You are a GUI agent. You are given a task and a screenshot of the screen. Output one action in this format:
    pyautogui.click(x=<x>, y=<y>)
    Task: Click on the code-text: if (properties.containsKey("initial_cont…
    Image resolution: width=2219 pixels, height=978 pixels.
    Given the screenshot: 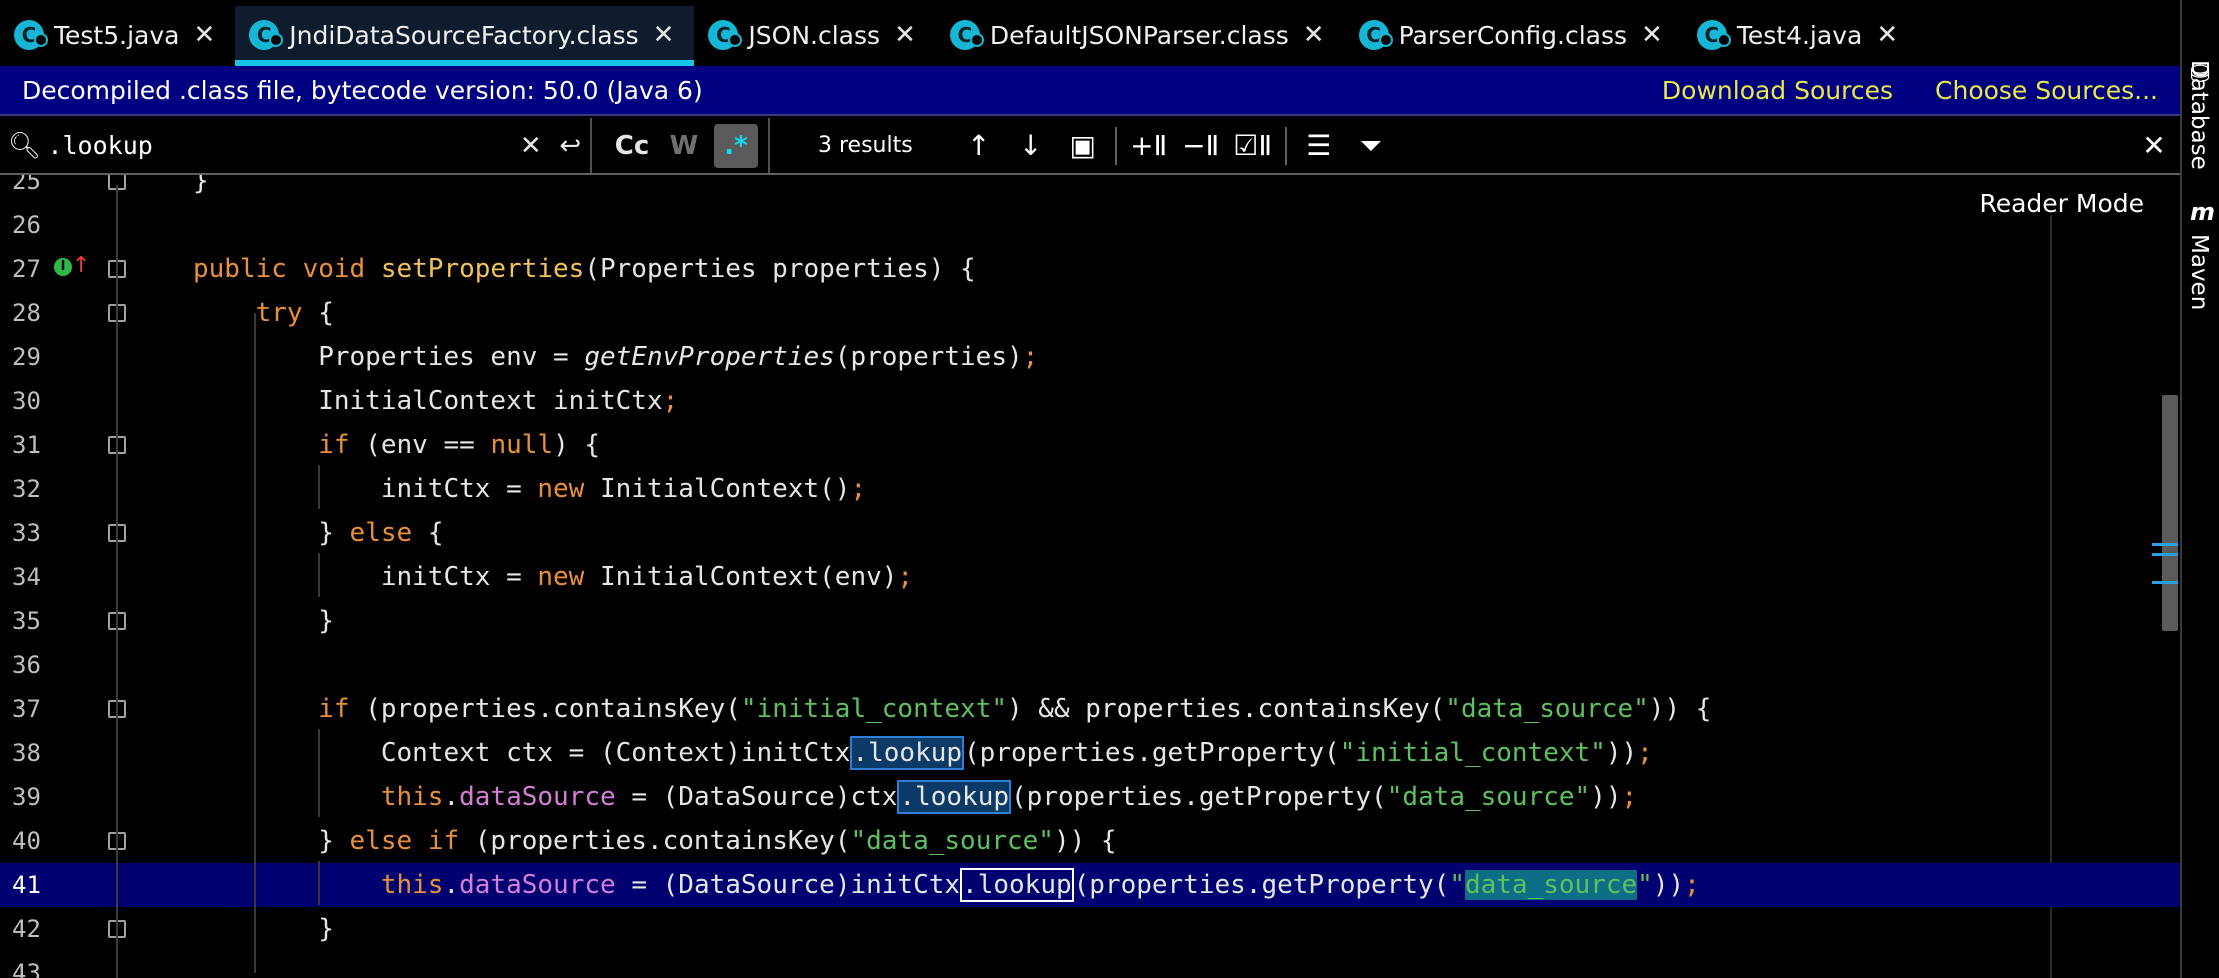 What is the action you would take?
    pyautogui.click(x=1015, y=709)
    